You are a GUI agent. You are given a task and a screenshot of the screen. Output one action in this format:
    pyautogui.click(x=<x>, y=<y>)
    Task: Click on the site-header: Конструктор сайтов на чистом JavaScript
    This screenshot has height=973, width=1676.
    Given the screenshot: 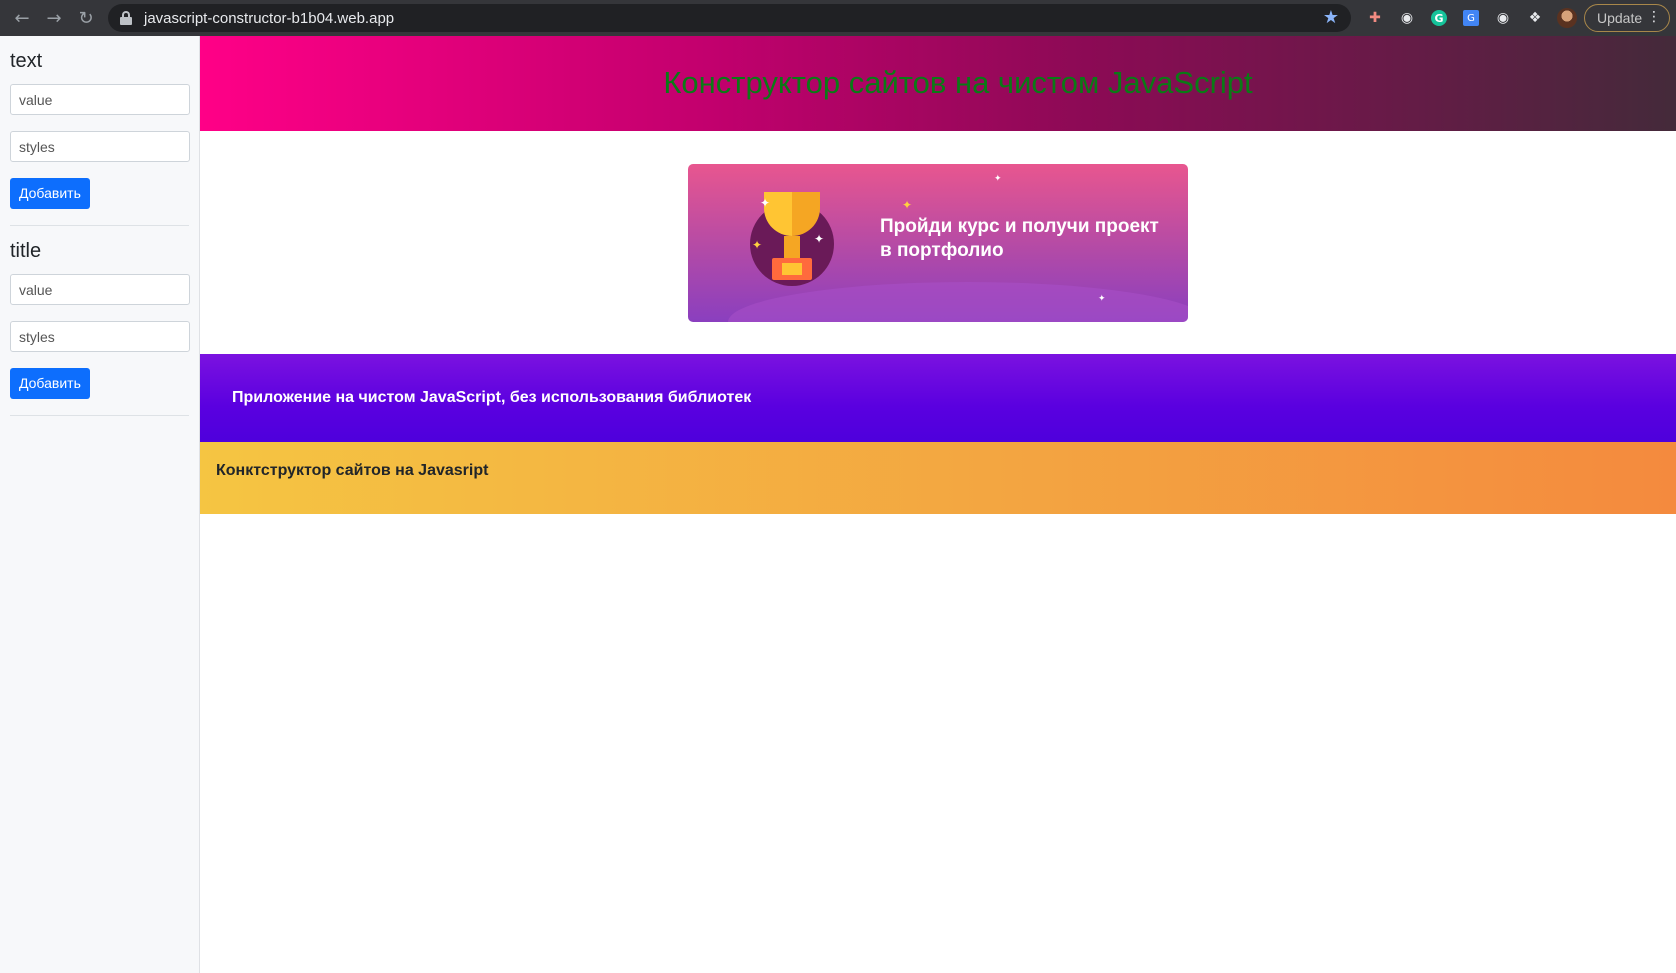 What is the action you would take?
    pyautogui.click(x=938, y=83)
    